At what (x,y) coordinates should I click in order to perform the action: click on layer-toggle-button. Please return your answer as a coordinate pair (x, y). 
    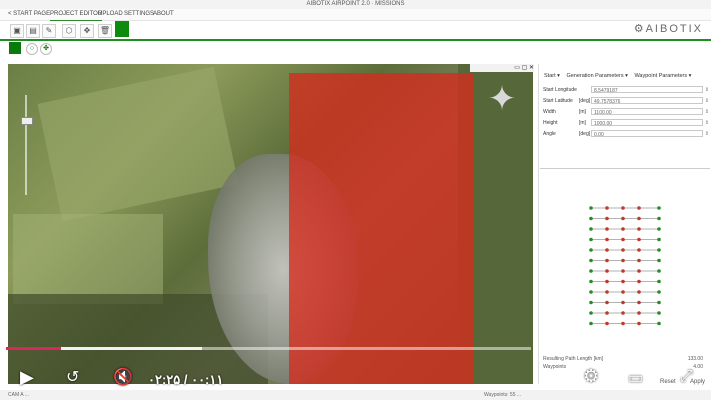
    Looking at the image, I should click on (15, 48).